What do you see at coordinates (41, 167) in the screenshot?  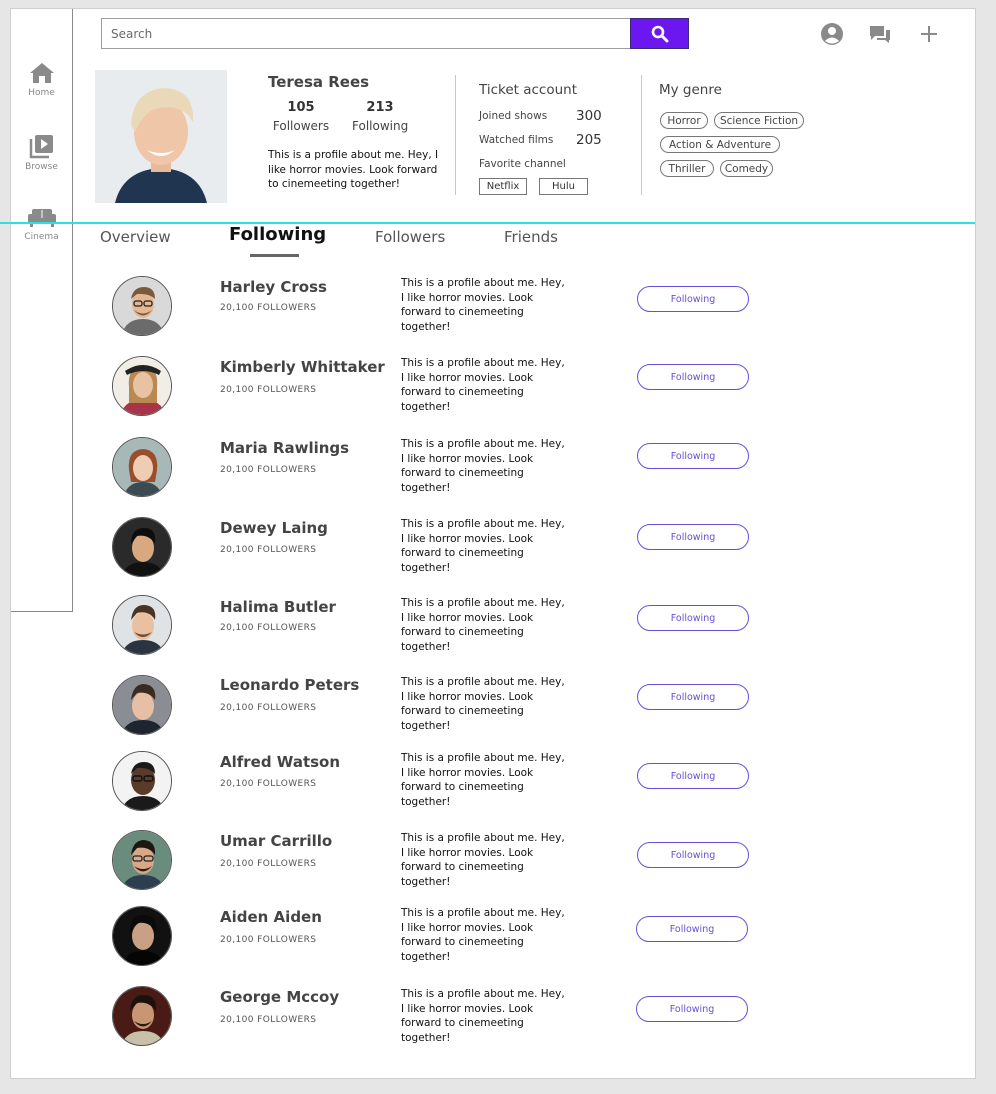 I see `sidebar-item-label: Browse` at bounding box center [41, 167].